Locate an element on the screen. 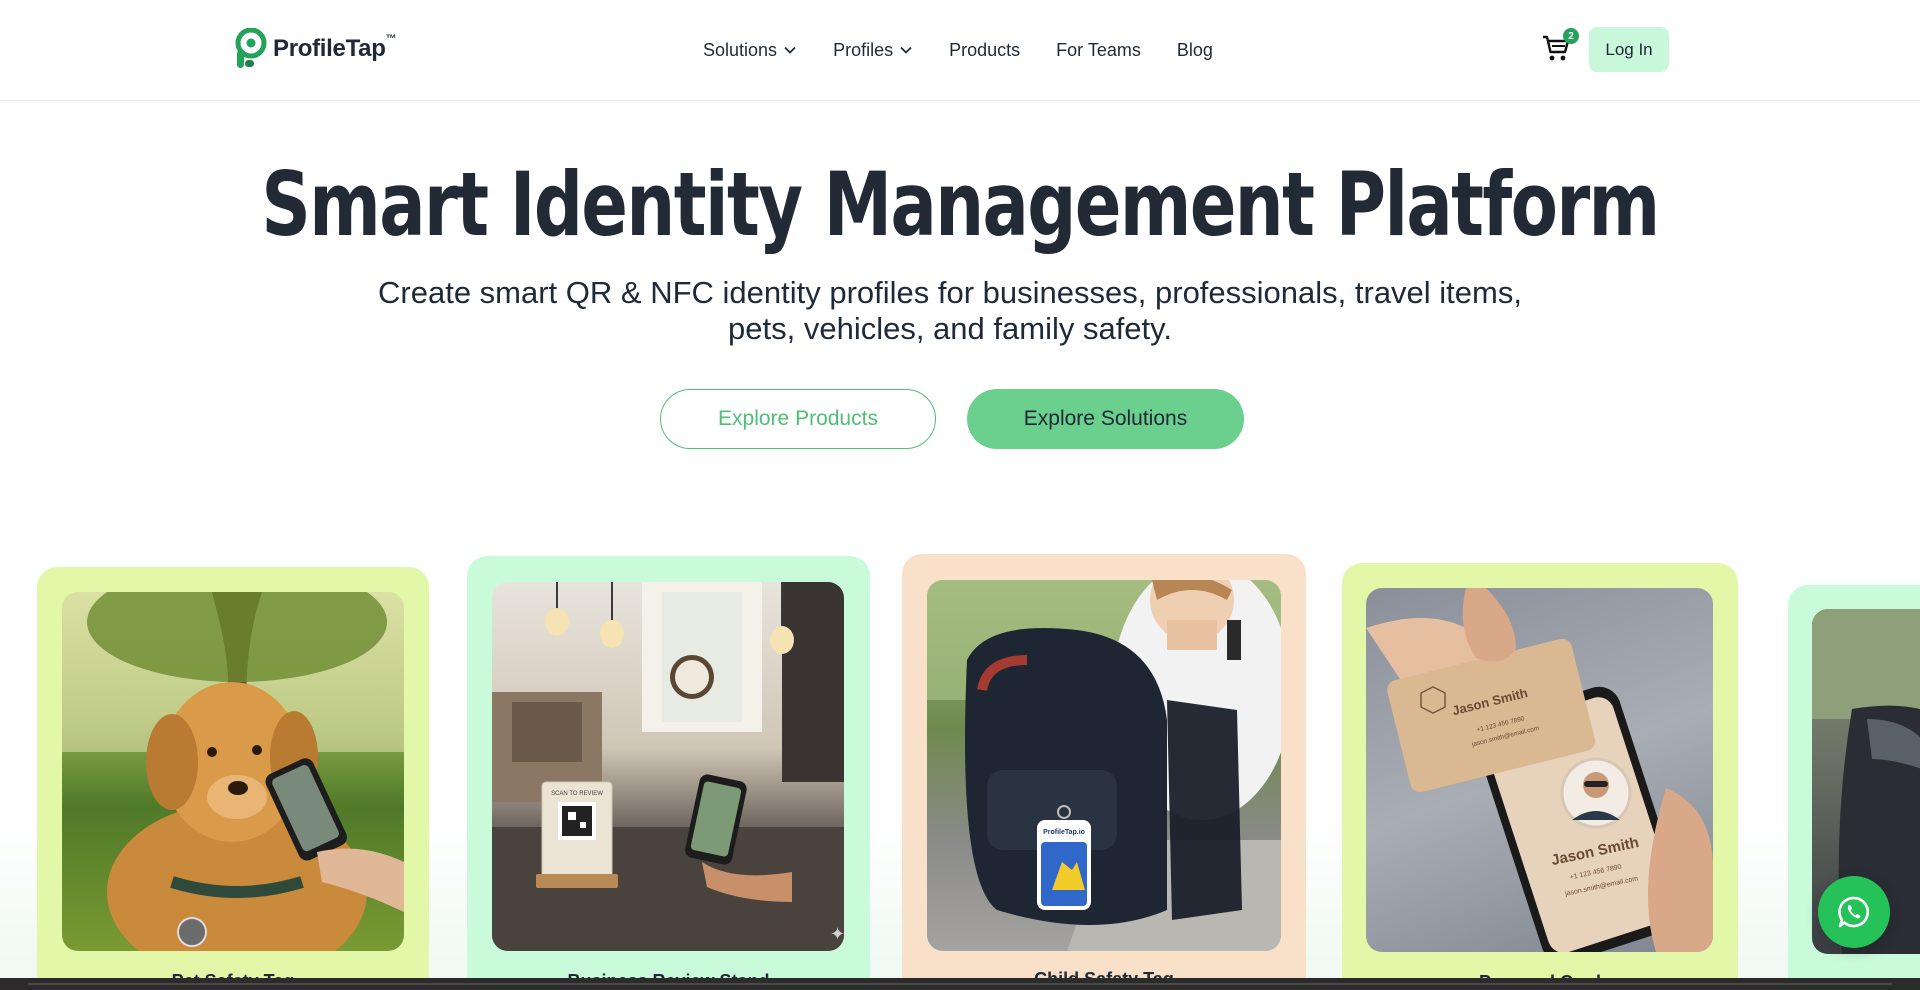 This screenshot has width=1920, height=990. sparkle-icon: ✦ is located at coordinates (837, 934).